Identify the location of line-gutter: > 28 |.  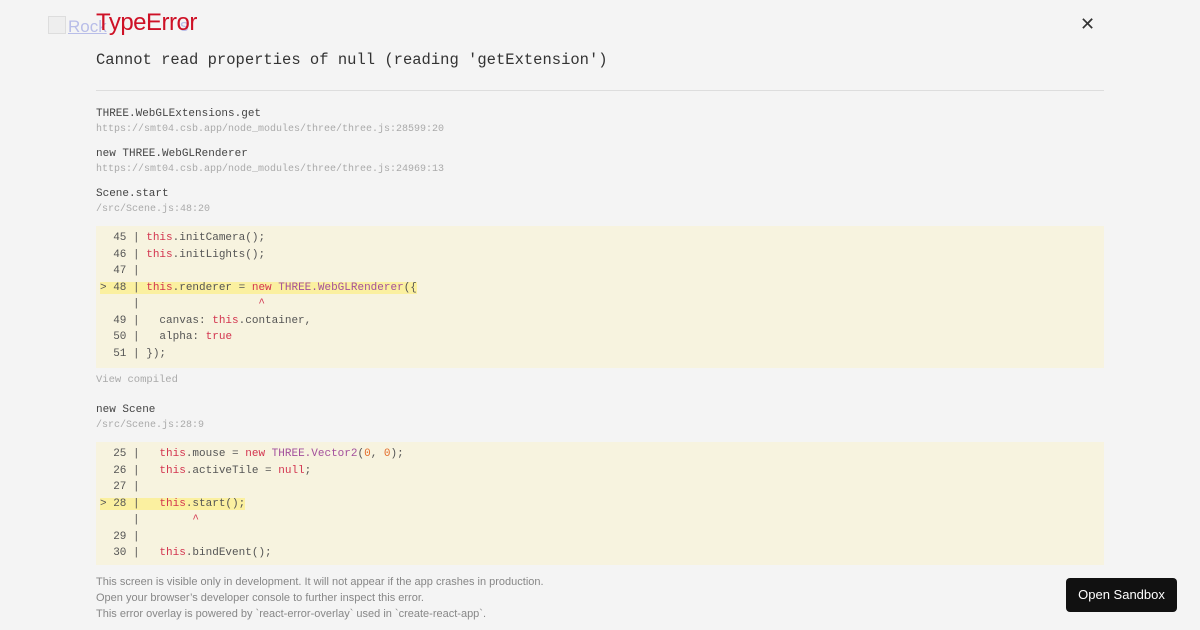
(123, 503).